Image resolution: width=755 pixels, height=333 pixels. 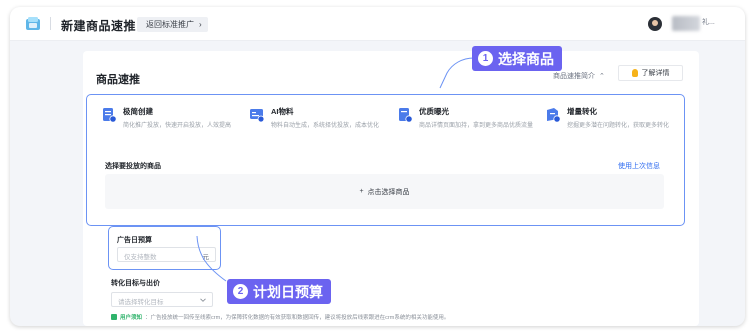 What do you see at coordinates (240, 291) in the screenshot?
I see `callout-number: 2` at bounding box center [240, 291].